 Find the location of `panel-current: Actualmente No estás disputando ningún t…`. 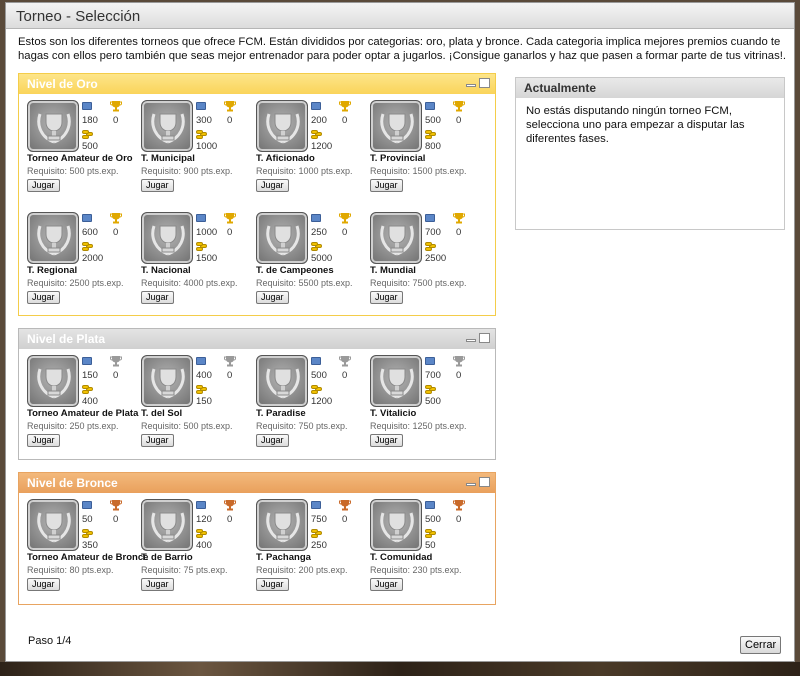

panel-current: Actualmente No estás disputando ningún t… is located at coordinates (650, 153).